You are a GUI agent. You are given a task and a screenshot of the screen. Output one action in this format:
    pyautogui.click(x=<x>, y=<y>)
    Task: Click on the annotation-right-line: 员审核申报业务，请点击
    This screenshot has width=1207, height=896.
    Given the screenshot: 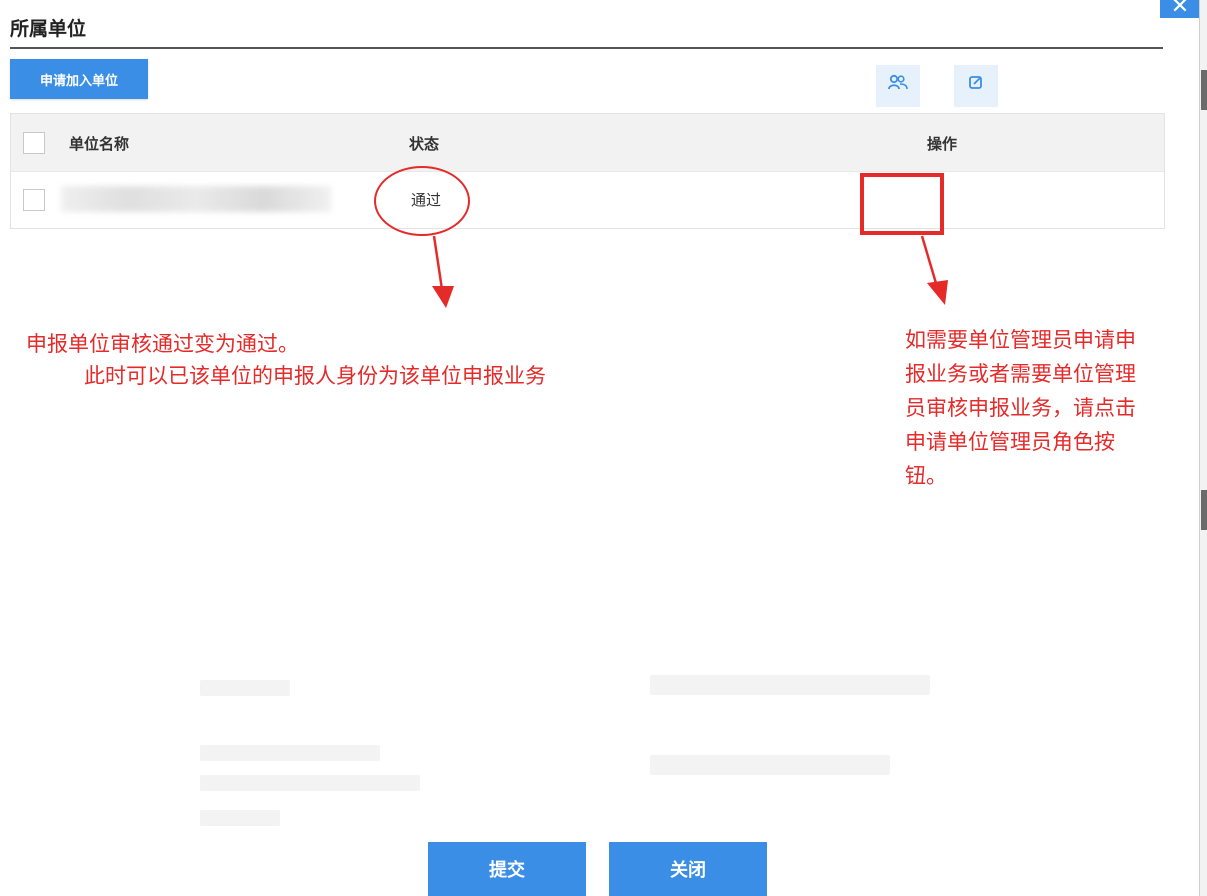 What is the action you would take?
    pyautogui.click(x=1020, y=408)
    